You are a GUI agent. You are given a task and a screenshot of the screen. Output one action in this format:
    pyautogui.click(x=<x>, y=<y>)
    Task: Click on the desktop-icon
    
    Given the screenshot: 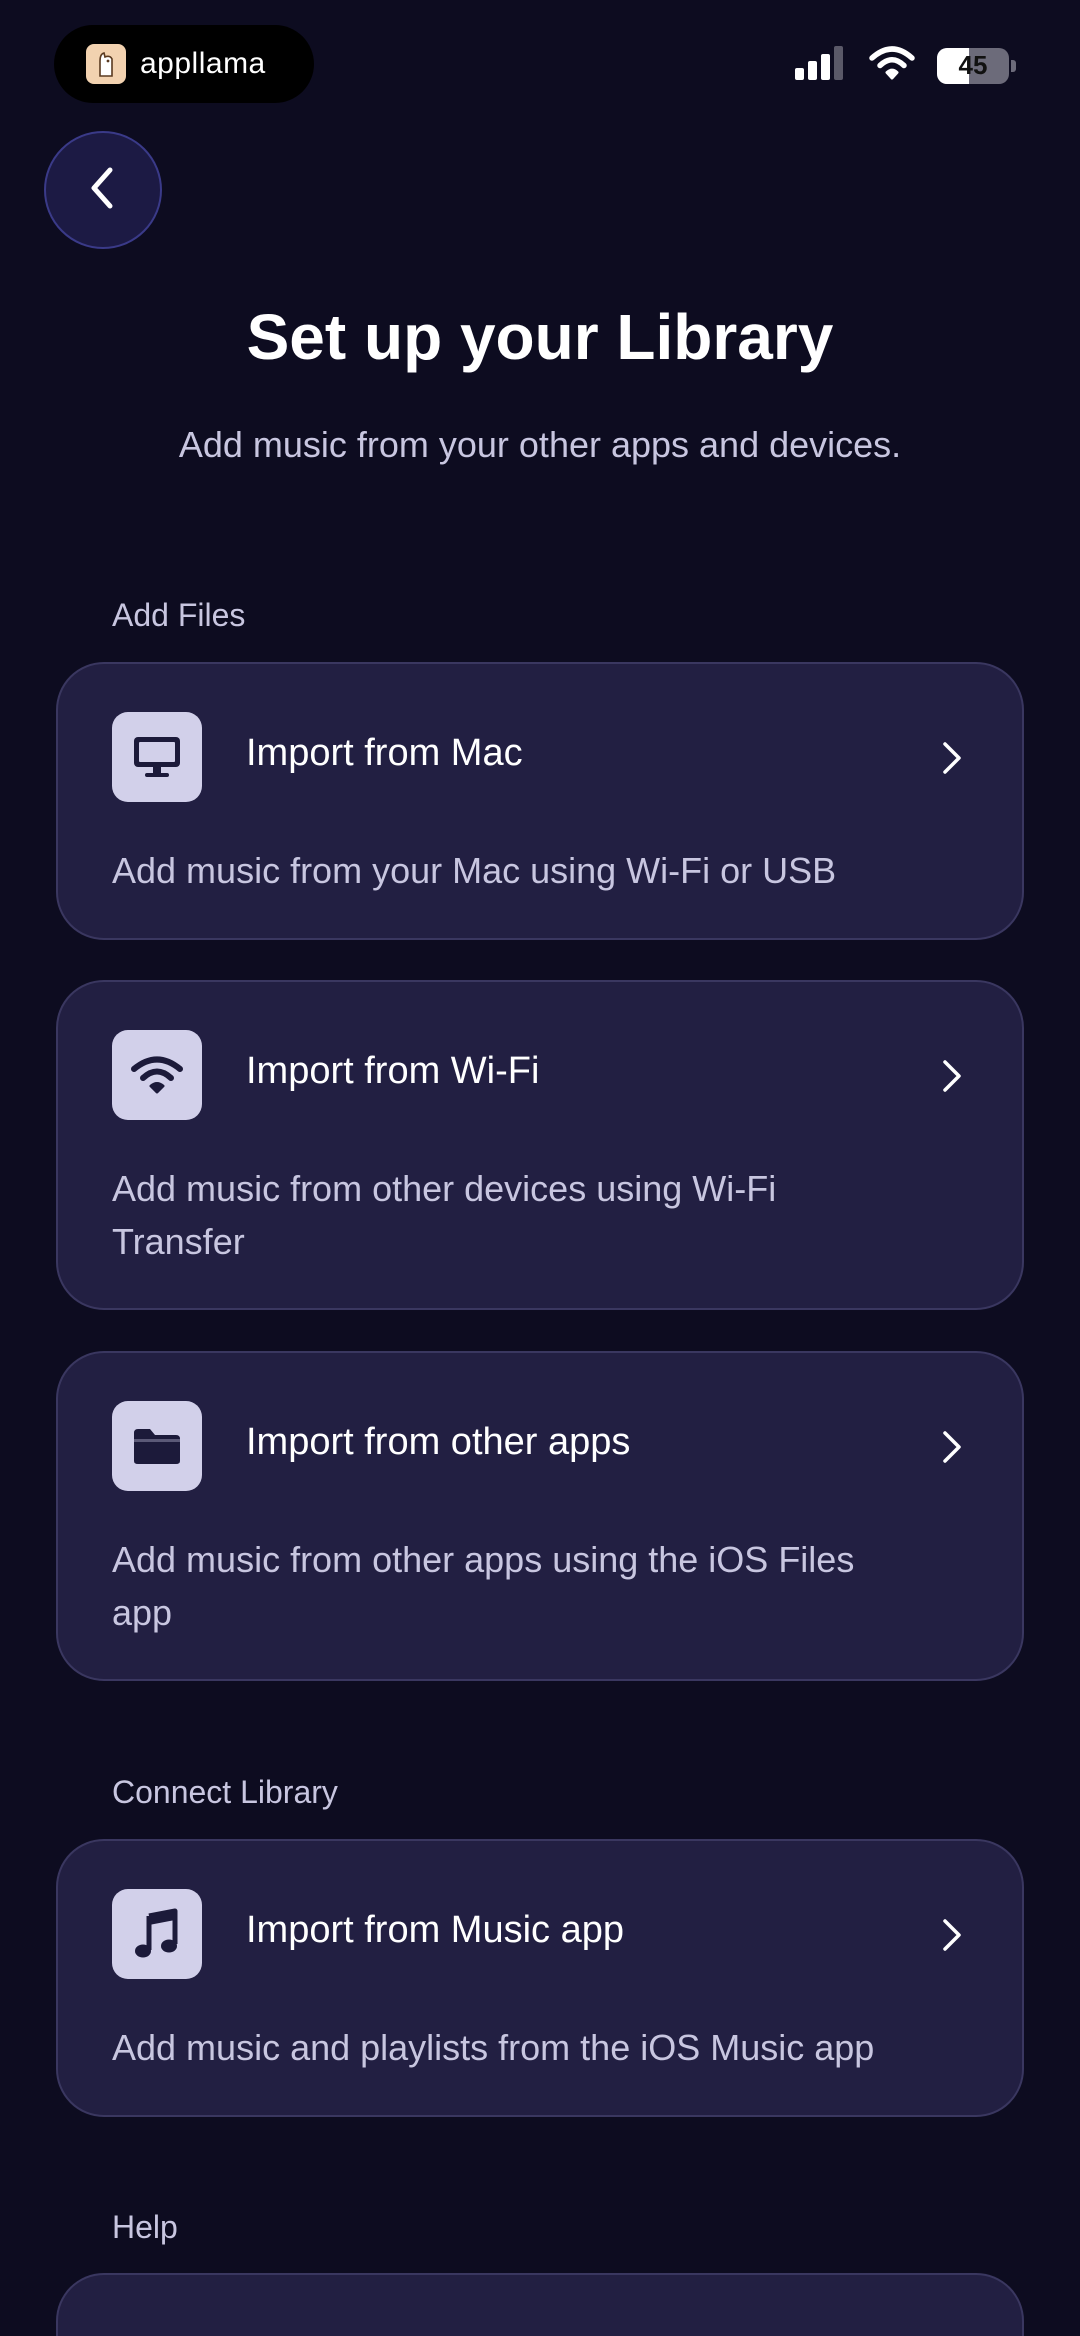 What is the action you would take?
    pyautogui.click(x=157, y=757)
    